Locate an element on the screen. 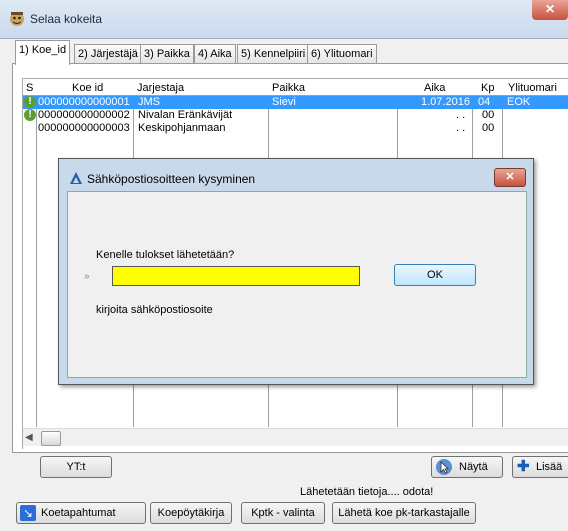 This screenshot has height=531, width=568. column-header-kp: Kp is located at coordinates (487, 88).